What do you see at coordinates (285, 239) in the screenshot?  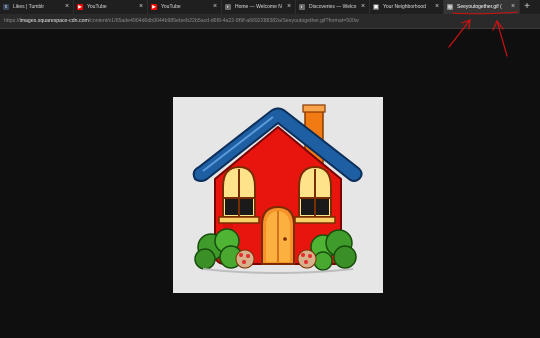 I see `door-knob` at bounding box center [285, 239].